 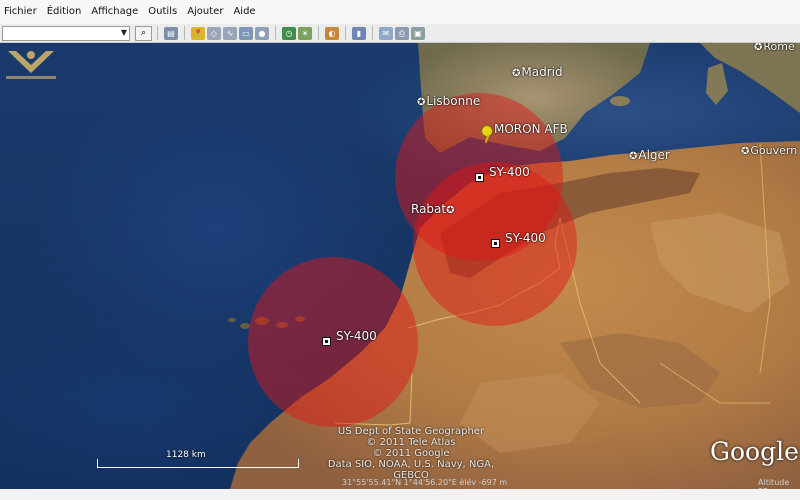 What do you see at coordinates (333, 342) in the screenshot?
I see `radar-range-circle` at bounding box center [333, 342].